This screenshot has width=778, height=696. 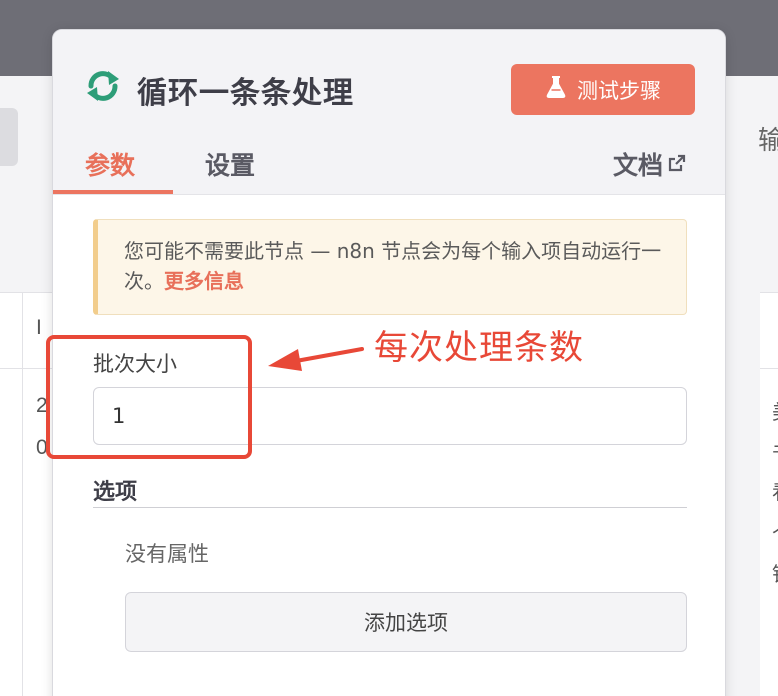 What do you see at coordinates (769, 368) in the screenshot?
I see `output-panel-row-divider` at bounding box center [769, 368].